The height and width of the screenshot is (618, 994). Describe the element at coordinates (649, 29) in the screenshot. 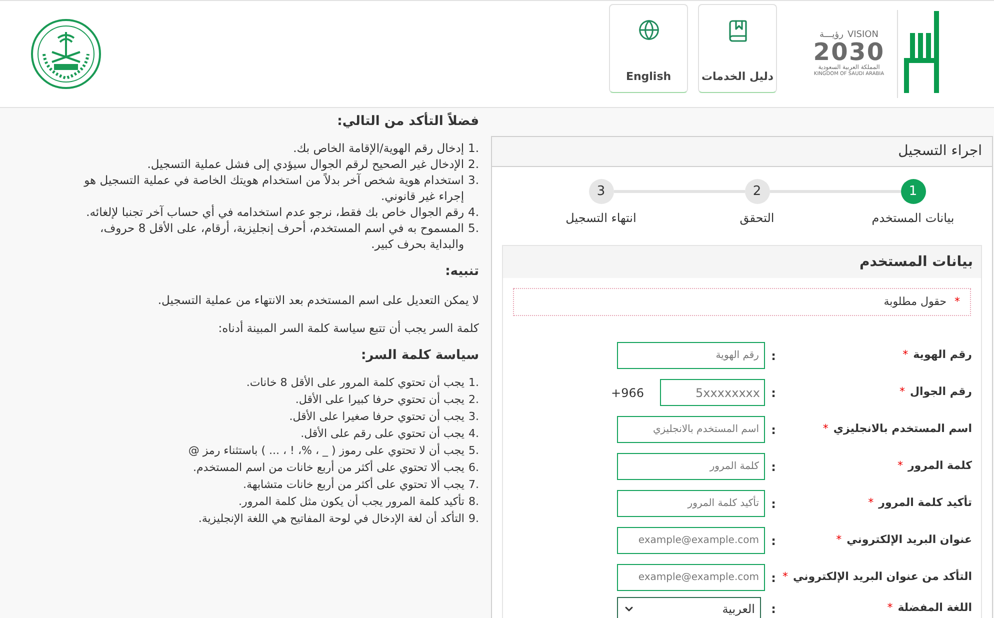

I see `globe-icon` at that location.